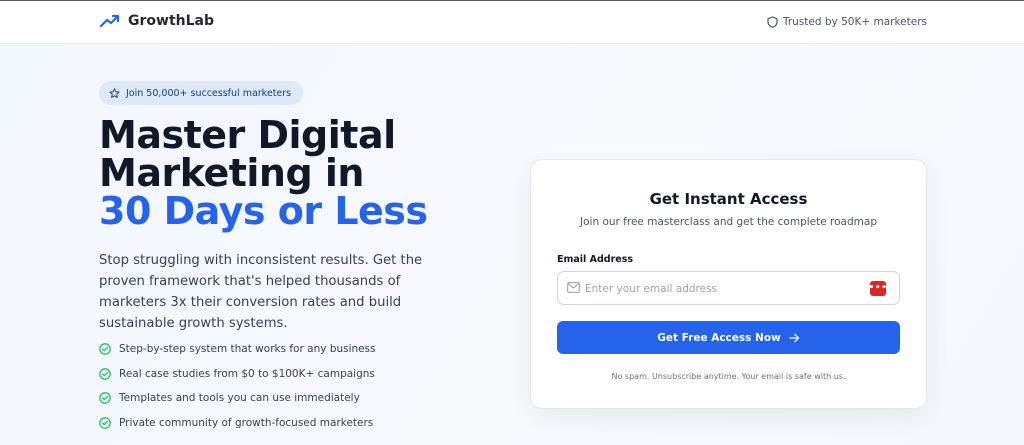  What do you see at coordinates (794, 337) in the screenshot?
I see `arrow-right-icon` at bounding box center [794, 337].